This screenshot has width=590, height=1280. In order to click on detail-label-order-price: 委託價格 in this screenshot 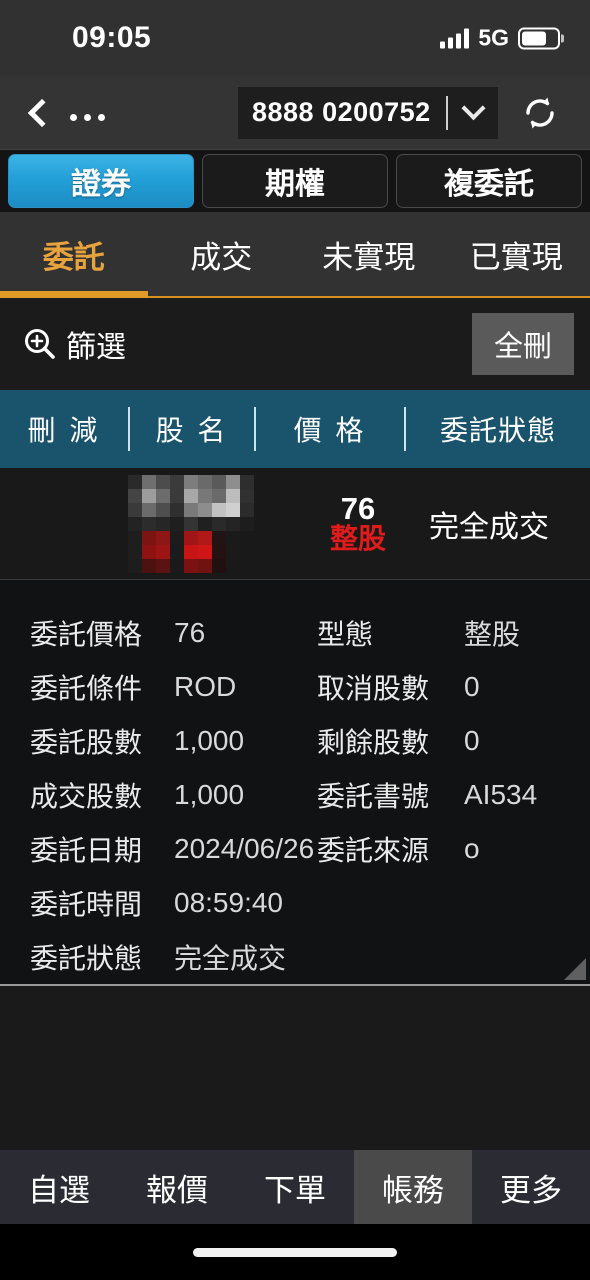, I will do `click(86, 634)`.